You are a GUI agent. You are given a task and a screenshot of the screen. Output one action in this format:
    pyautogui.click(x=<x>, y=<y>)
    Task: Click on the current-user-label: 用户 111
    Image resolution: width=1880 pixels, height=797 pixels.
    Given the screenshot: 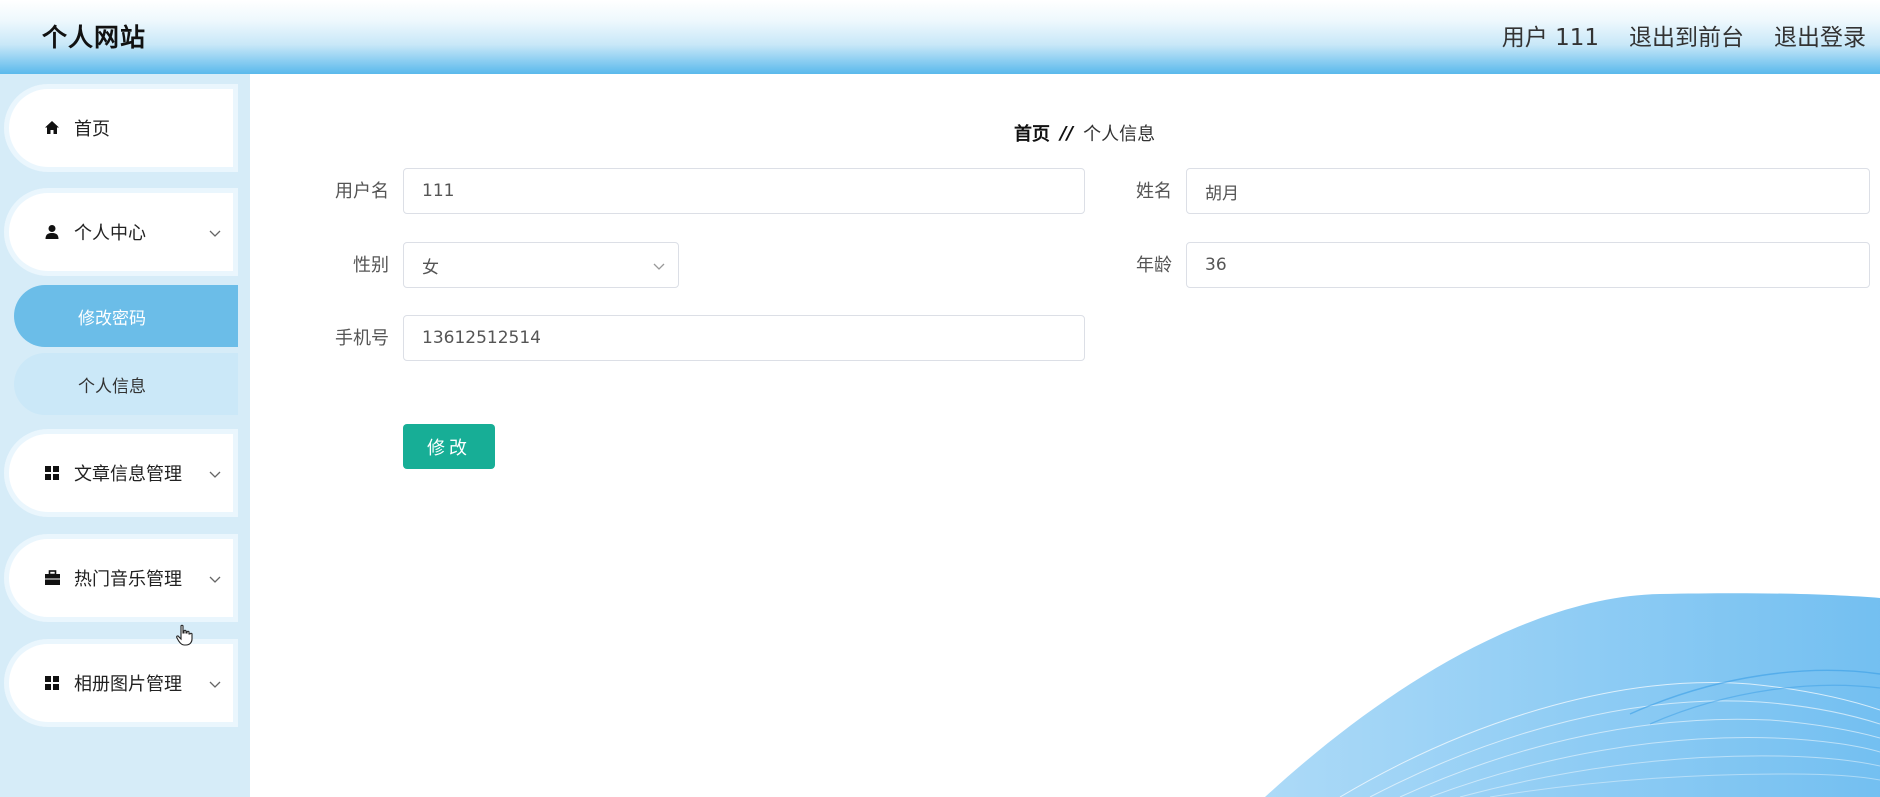 What is the action you would take?
    pyautogui.click(x=1550, y=38)
    